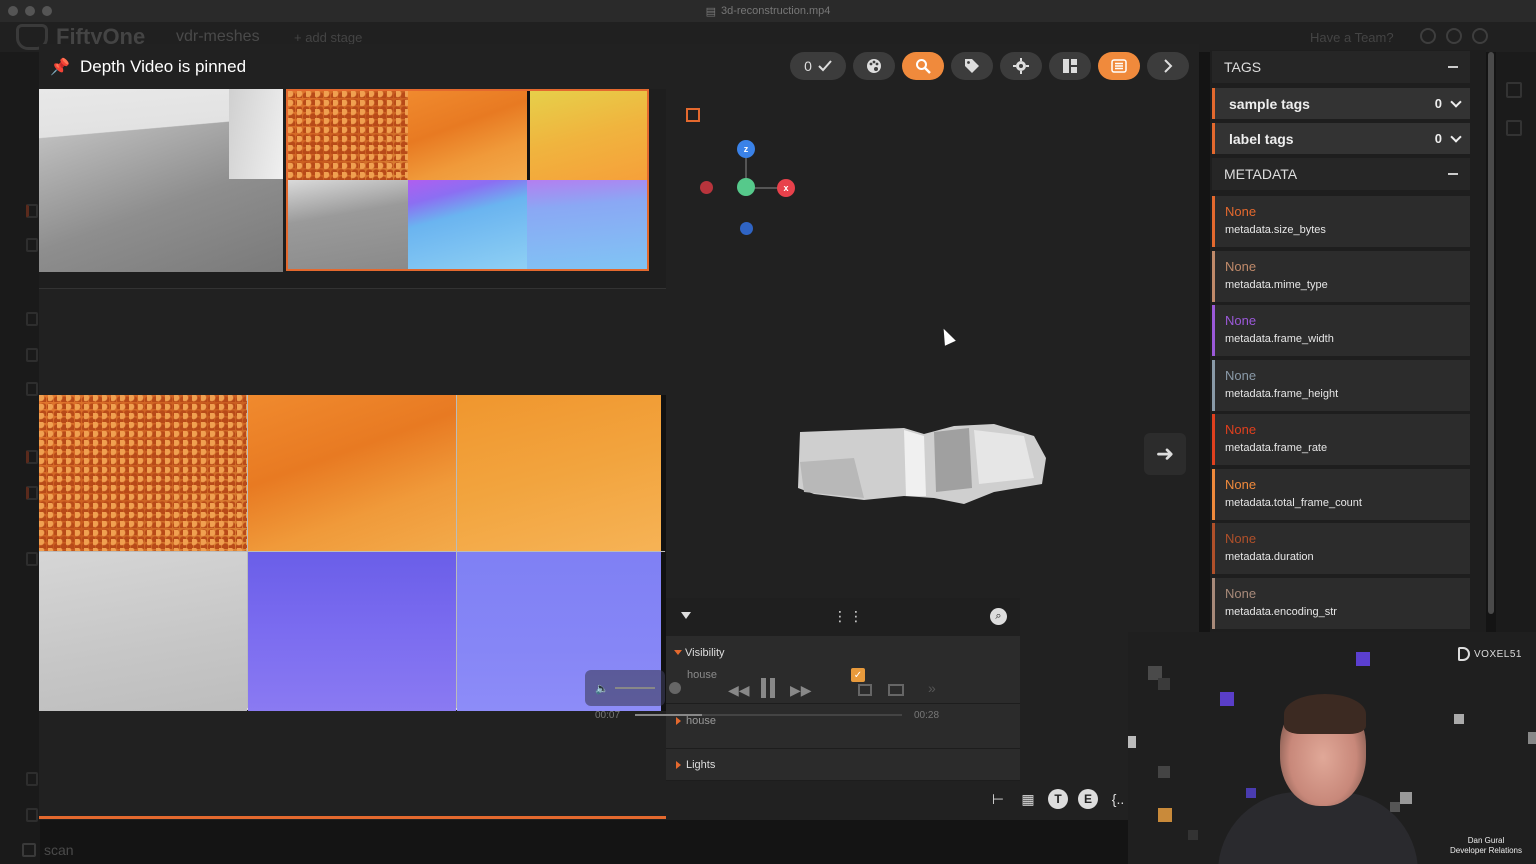 The height and width of the screenshot is (864, 1536). Describe the element at coordinates (763, 688) in the screenshot. I see `pause-icon` at that location.